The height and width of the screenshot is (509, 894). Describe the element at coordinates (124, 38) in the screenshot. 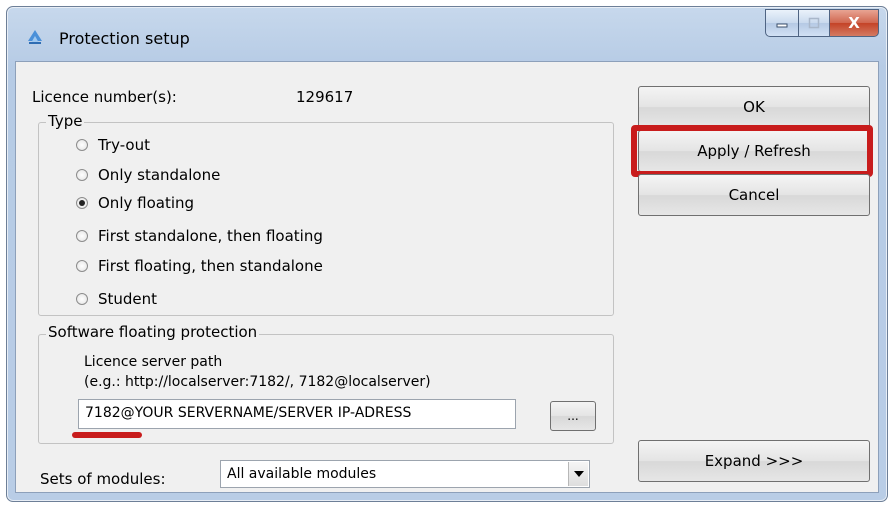

I see `window-title: Protection setup` at that location.